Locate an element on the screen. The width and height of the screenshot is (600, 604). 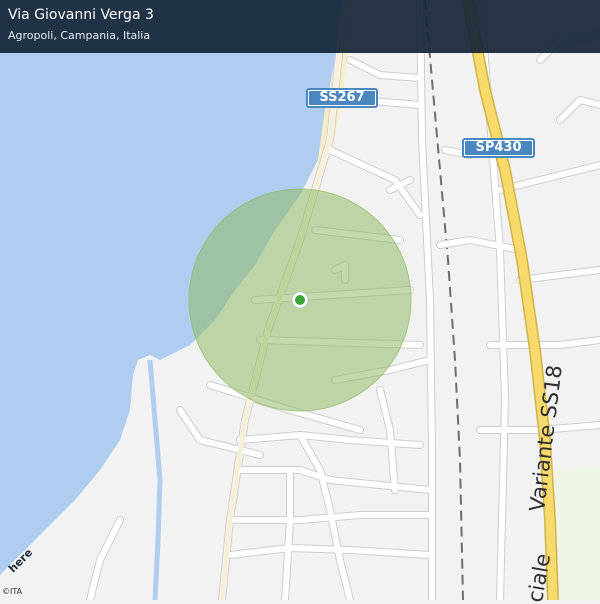
location-dot-core is located at coordinates (300, 300).